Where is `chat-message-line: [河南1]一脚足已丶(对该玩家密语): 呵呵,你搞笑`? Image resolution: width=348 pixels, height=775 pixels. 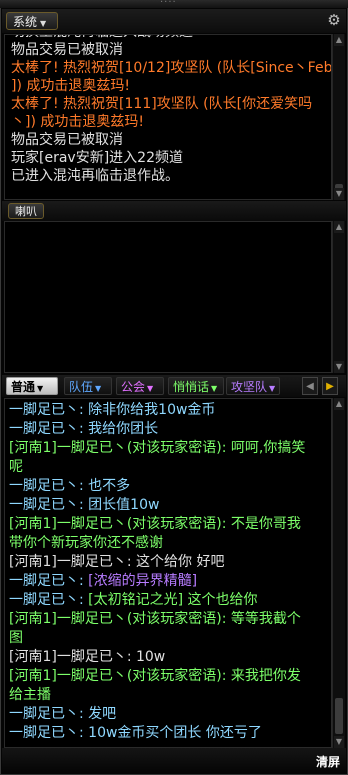 chat-message-line: [河南1]一脚足已丶(对该玩家密语): 呵呵,你搞笑 is located at coordinates (157, 448).